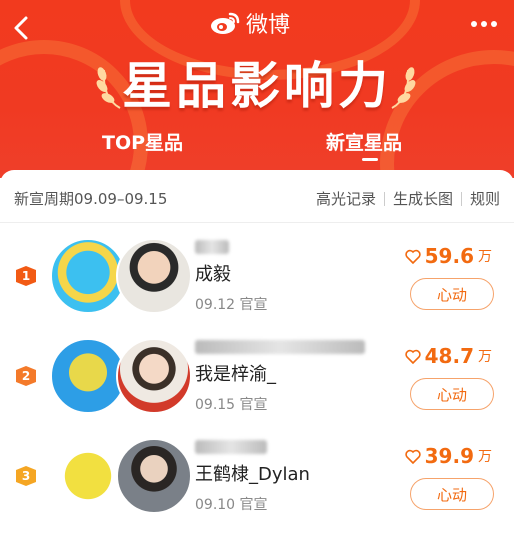  What do you see at coordinates (235, 374) in the screenshot?
I see `celebrity-name: 我是梓渝_` at bounding box center [235, 374].